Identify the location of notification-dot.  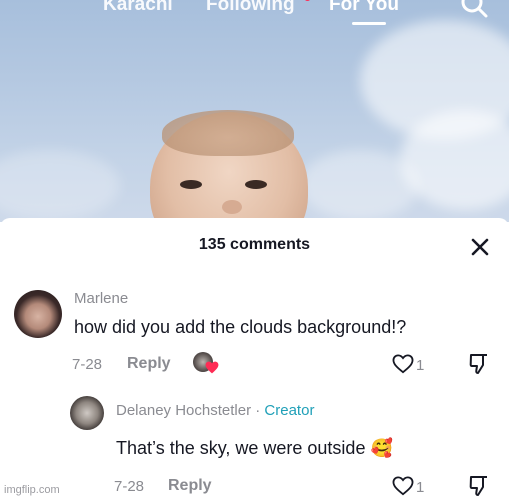
(307, 0).